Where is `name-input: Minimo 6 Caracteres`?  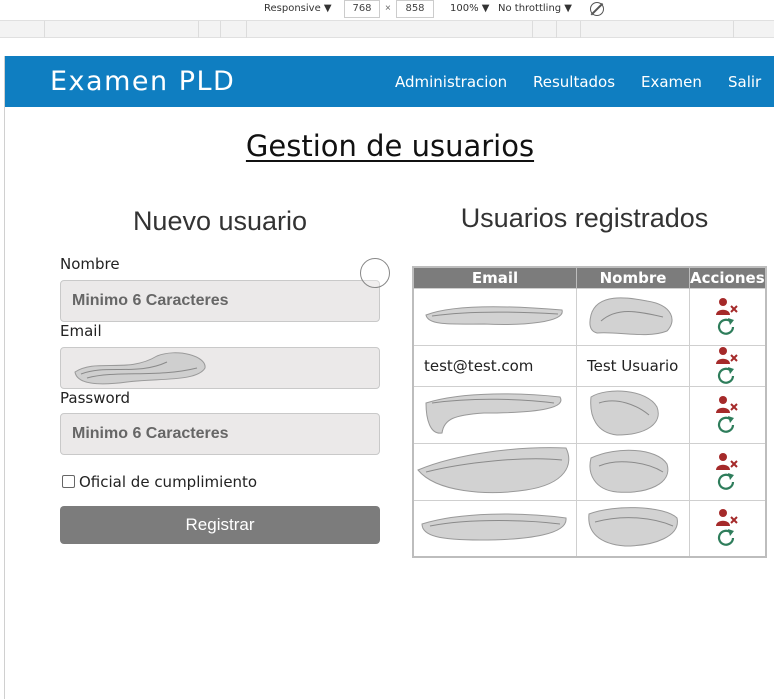 name-input: Minimo 6 Caracteres is located at coordinates (220, 301).